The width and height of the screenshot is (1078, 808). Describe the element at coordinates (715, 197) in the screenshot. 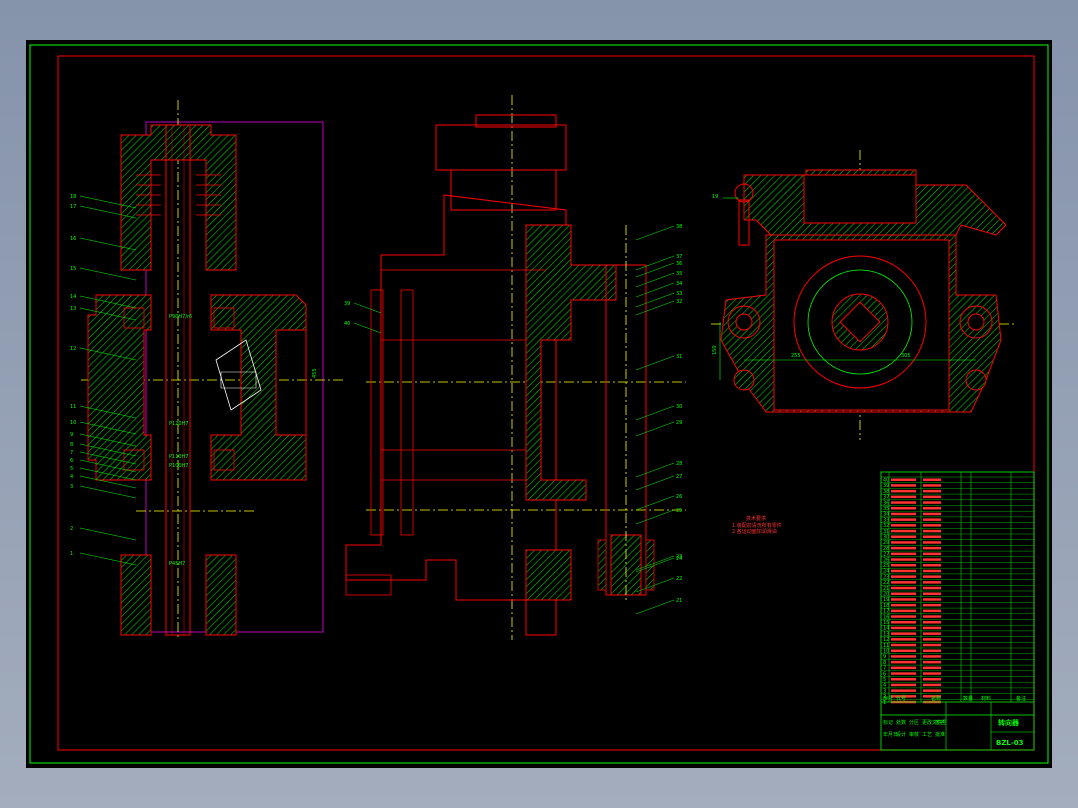

I see `balloon-19: 19` at that location.